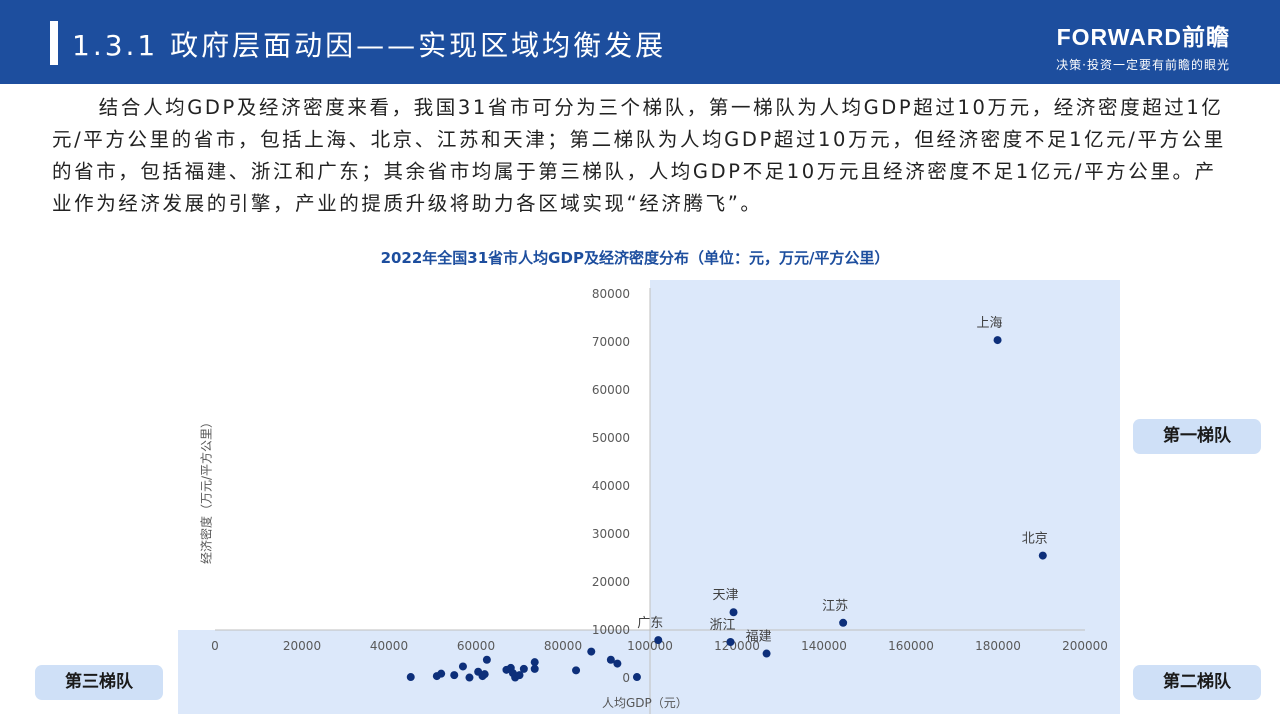 The image size is (1280, 720). What do you see at coordinates (990, 323) in the screenshot?
I see `data-label: 上海` at bounding box center [990, 323].